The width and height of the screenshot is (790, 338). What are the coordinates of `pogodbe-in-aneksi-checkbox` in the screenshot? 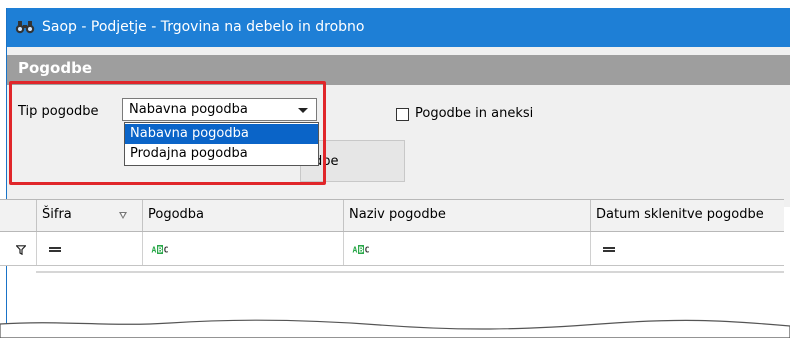 It's located at (402, 114).